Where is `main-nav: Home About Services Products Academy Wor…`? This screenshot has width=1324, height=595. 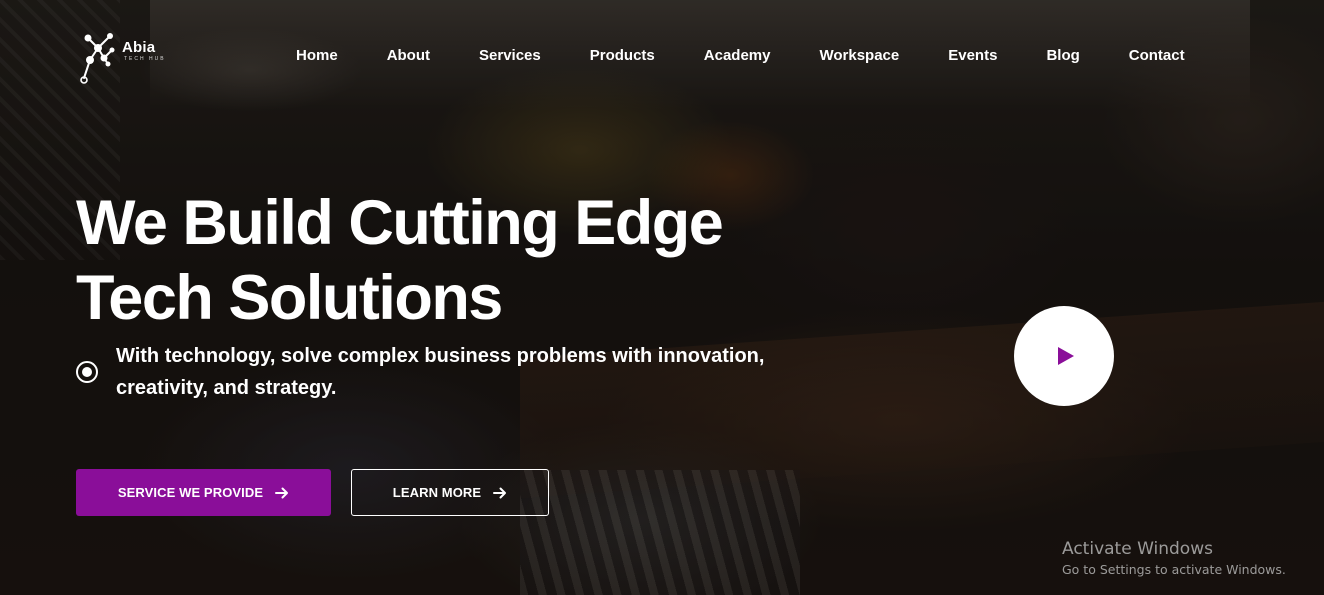 main-nav: Home About Services Products Academy Wor… is located at coordinates (740, 56).